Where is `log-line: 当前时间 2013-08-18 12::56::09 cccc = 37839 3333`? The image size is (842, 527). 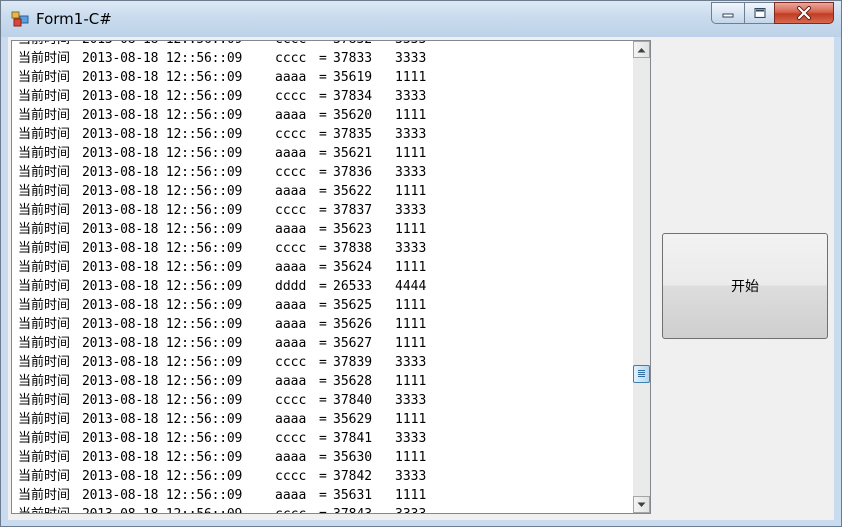 log-line: 当前时间 2013-08-18 12::56::09 cccc = 37839 3333 is located at coordinates (226, 362).